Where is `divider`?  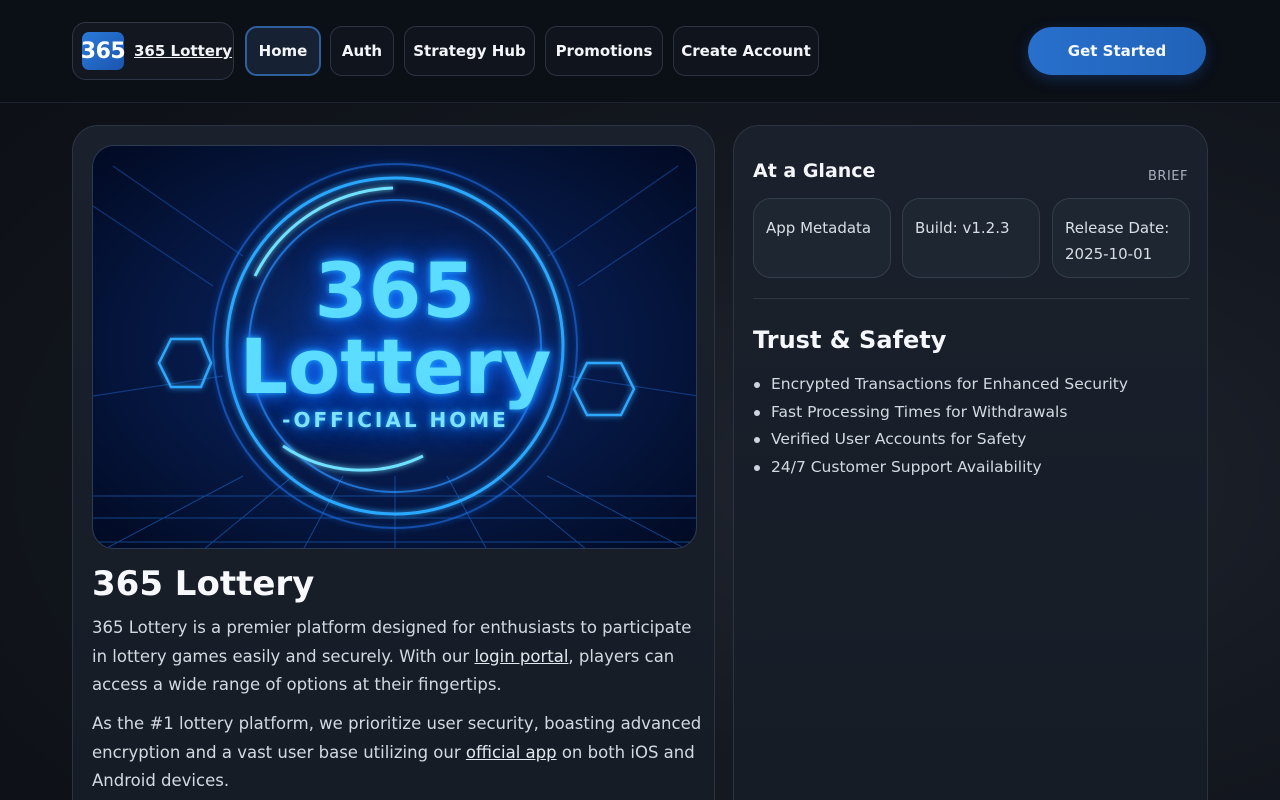 divider is located at coordinates (971, 298).